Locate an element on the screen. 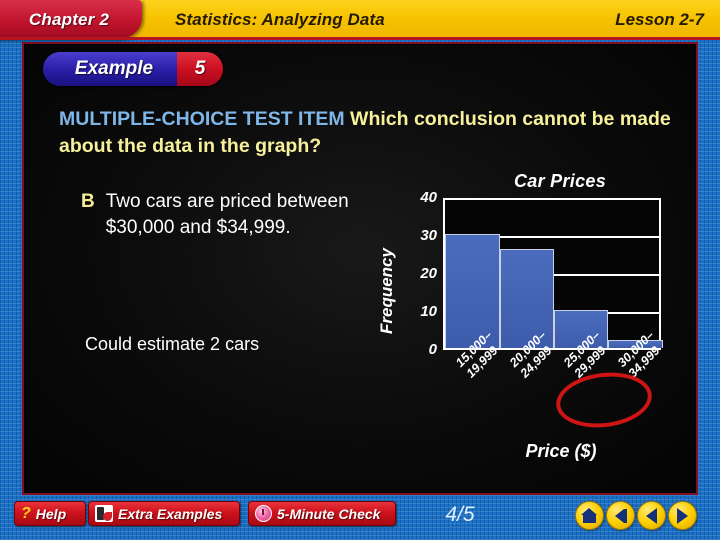 The image size is (720, 540). next-button is located at coordinates (682, 515).